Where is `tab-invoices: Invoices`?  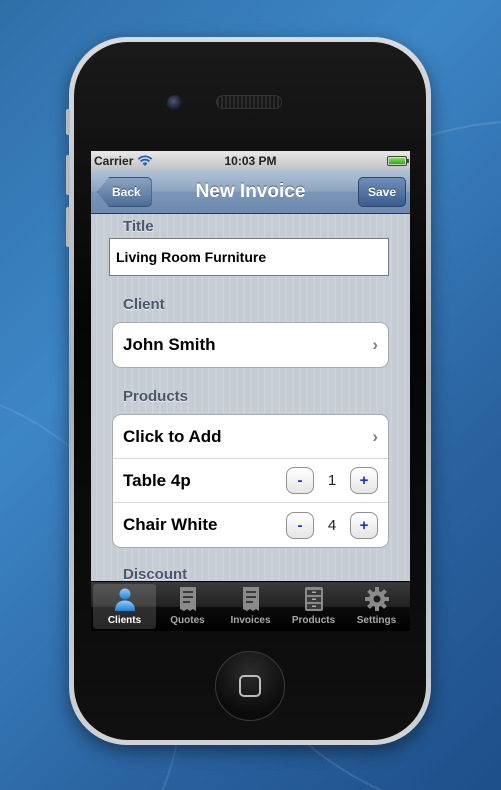 tab-invoices: Invoices is located at coordinates (250, 606).